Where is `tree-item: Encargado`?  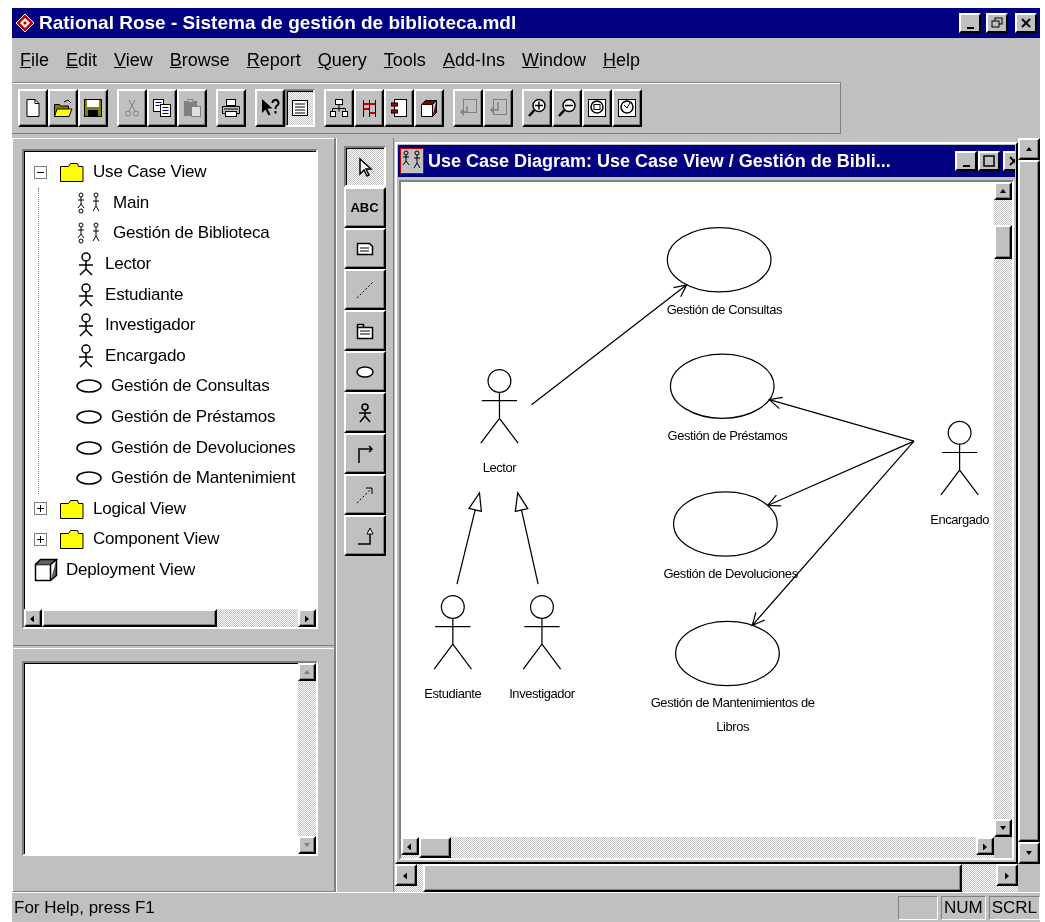
tree-item: Encargado is located at coordinates (145, 355).